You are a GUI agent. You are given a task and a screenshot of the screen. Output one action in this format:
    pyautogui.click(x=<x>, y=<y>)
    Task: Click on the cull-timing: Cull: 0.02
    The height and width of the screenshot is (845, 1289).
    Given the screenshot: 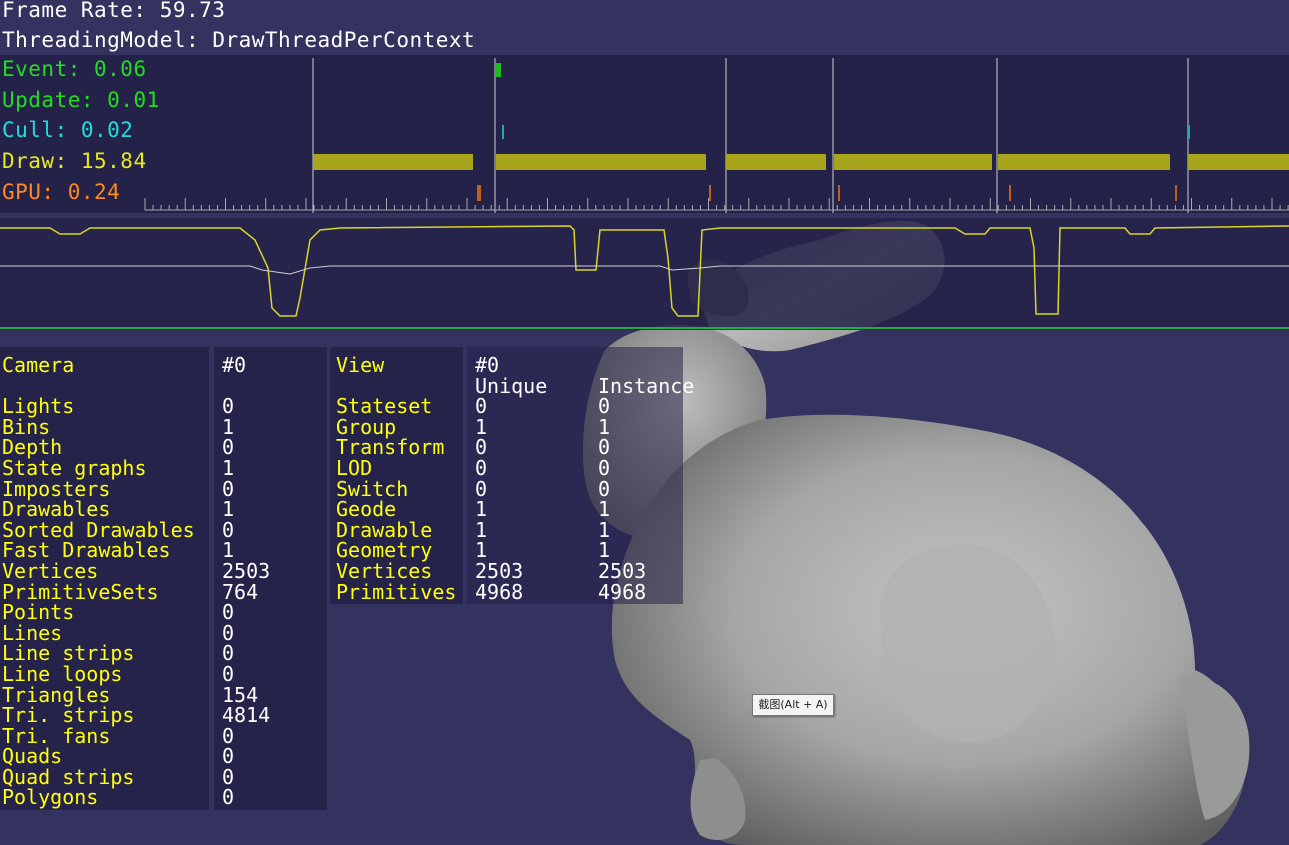 What is the action you would take?
    pyautogui.click(x=68, y=130)
    